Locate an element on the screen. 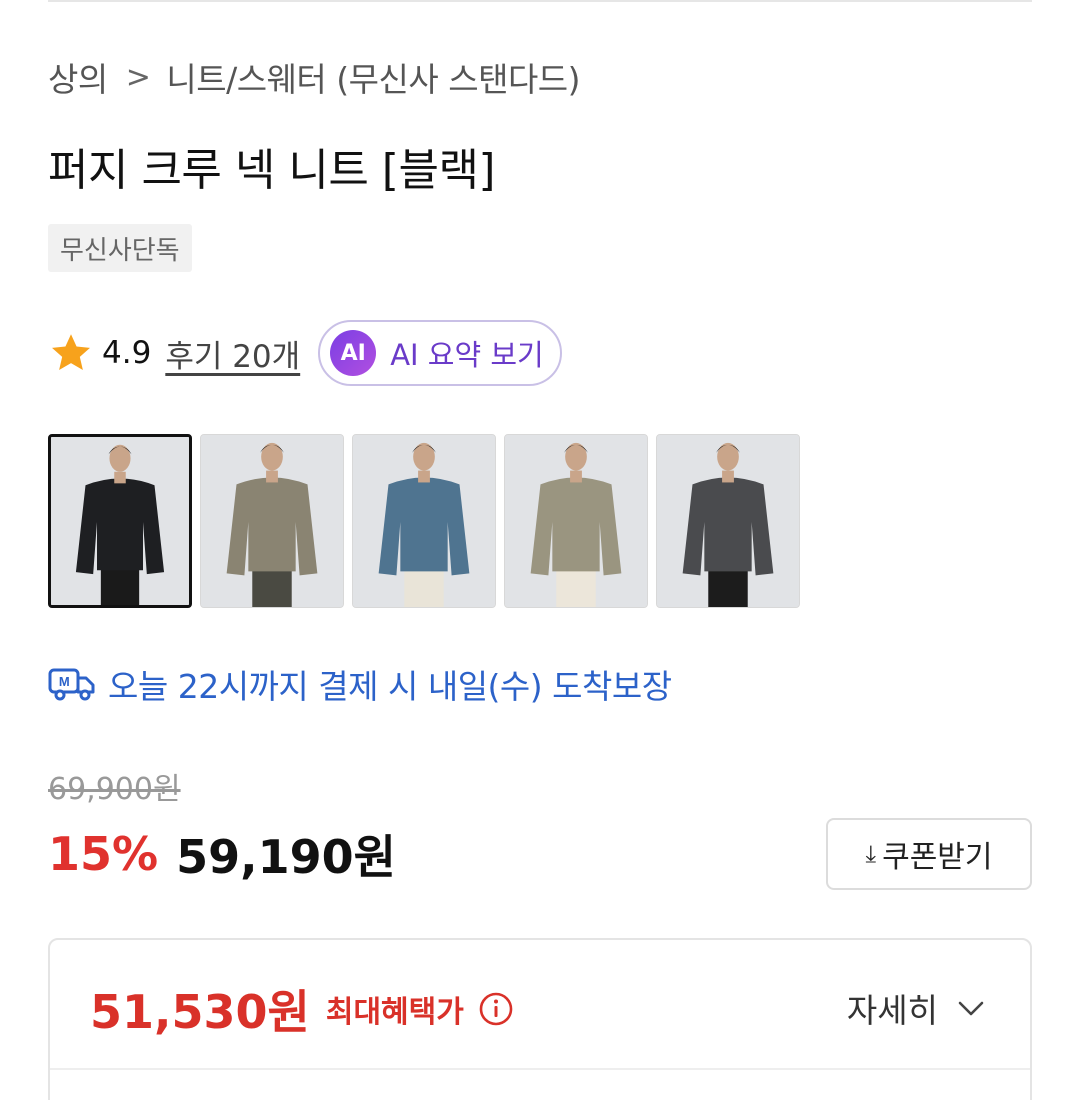  benefit-divider is located at coordinates (540, 1069).